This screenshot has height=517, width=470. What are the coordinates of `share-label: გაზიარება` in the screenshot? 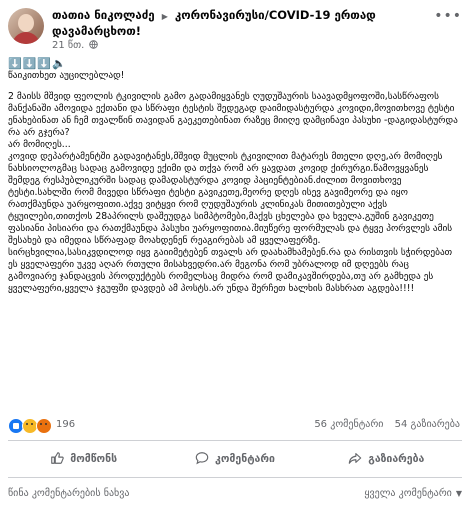 It's located at (396, 459).